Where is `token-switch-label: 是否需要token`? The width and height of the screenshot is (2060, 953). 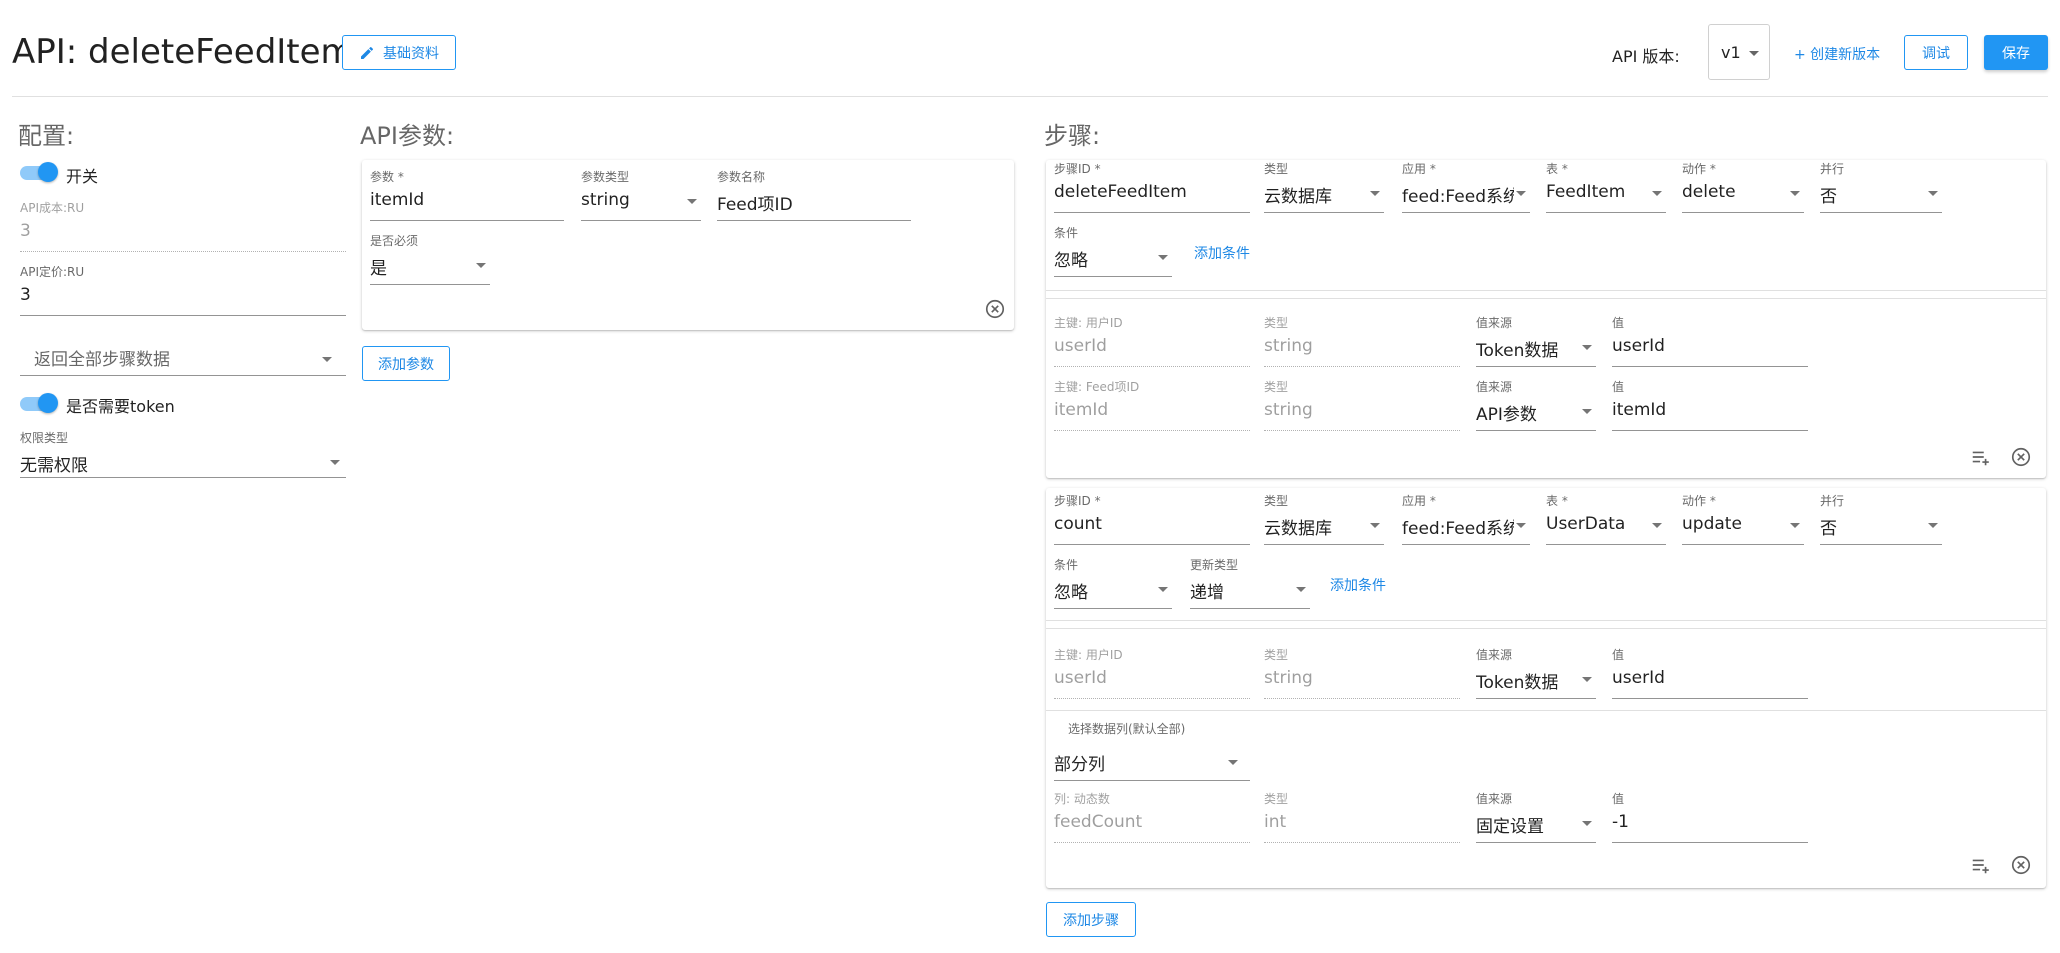 token-switch-label: 是否需要token is located at coordinates (120, 406).